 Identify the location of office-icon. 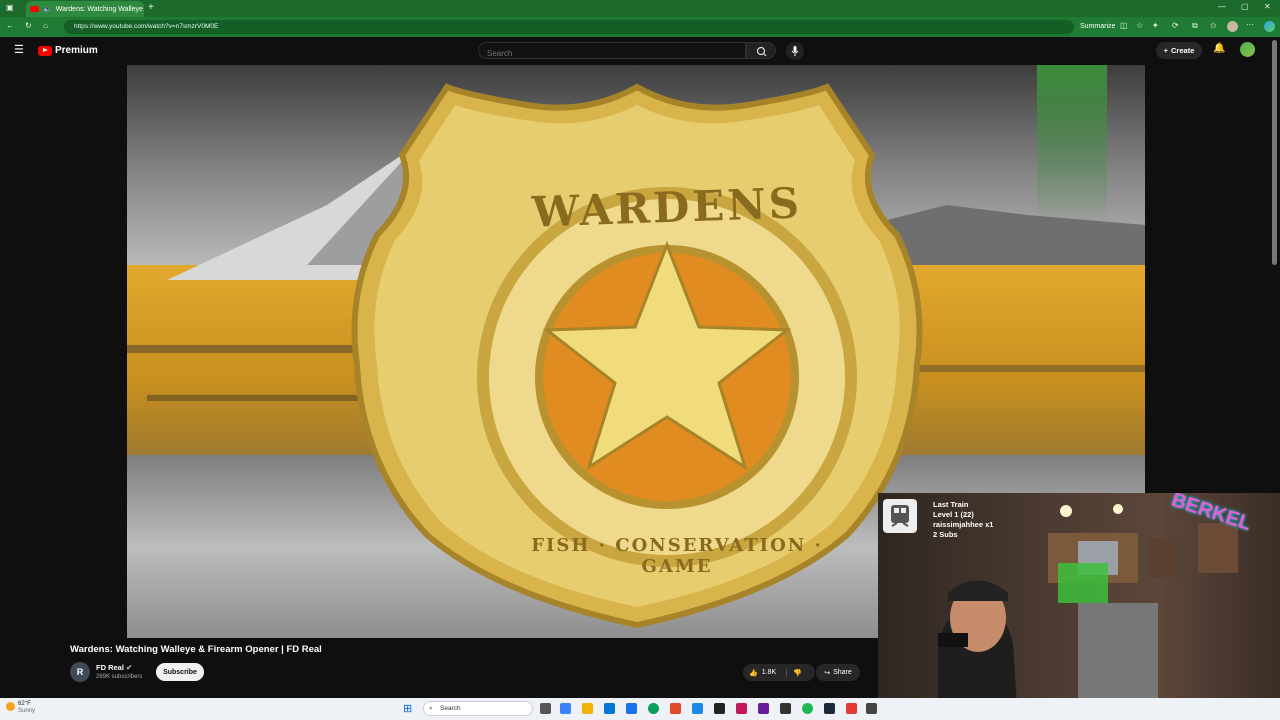
(675, 708).